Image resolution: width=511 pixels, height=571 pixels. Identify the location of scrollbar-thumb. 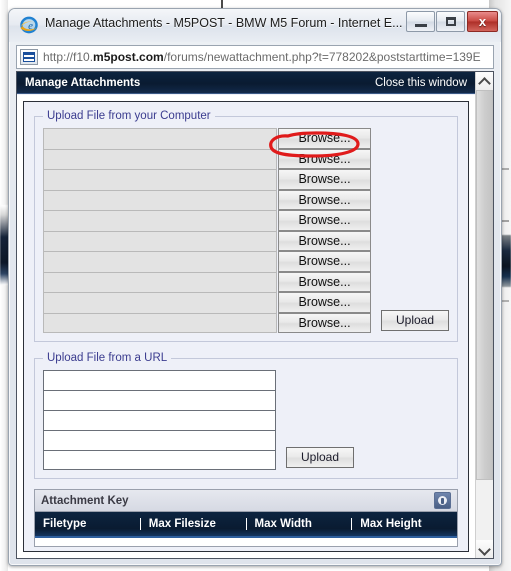
(484, 285).